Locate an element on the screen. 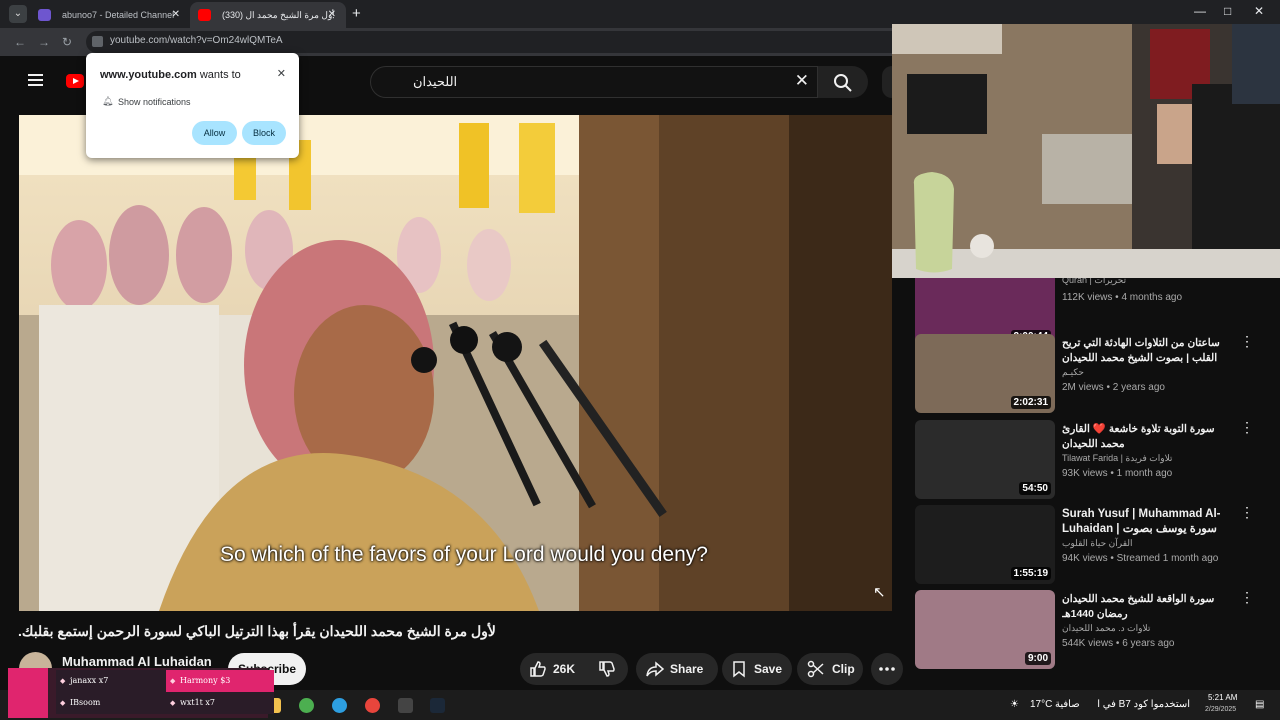 The image size is (1280, 720). more-horizontal-icon is located at coordinates (887, 669).